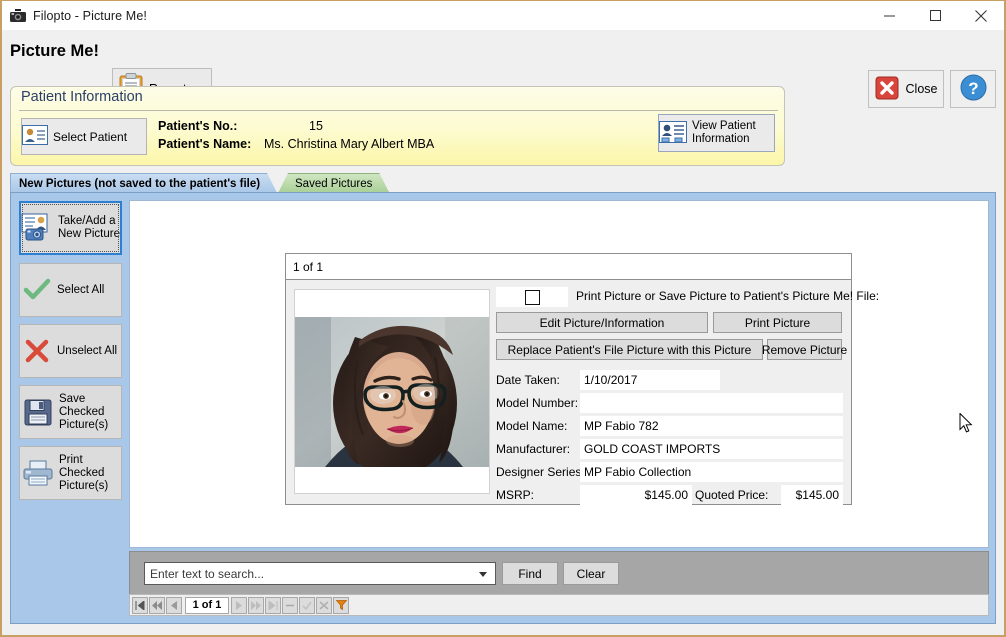  I want to click on nav-prev-page-button, so click(157, 605).